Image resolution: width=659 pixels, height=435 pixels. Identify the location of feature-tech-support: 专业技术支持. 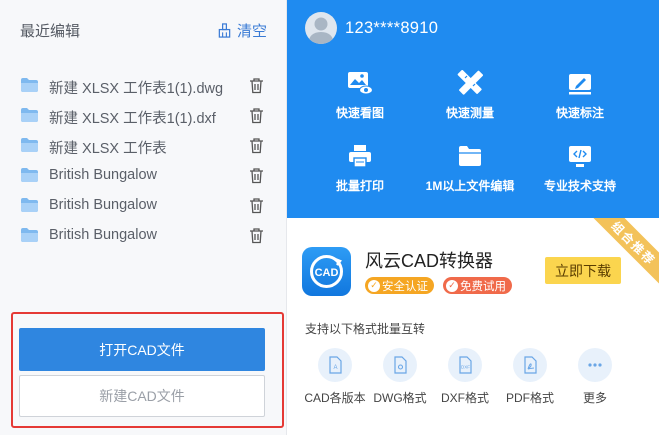
(580, 168).